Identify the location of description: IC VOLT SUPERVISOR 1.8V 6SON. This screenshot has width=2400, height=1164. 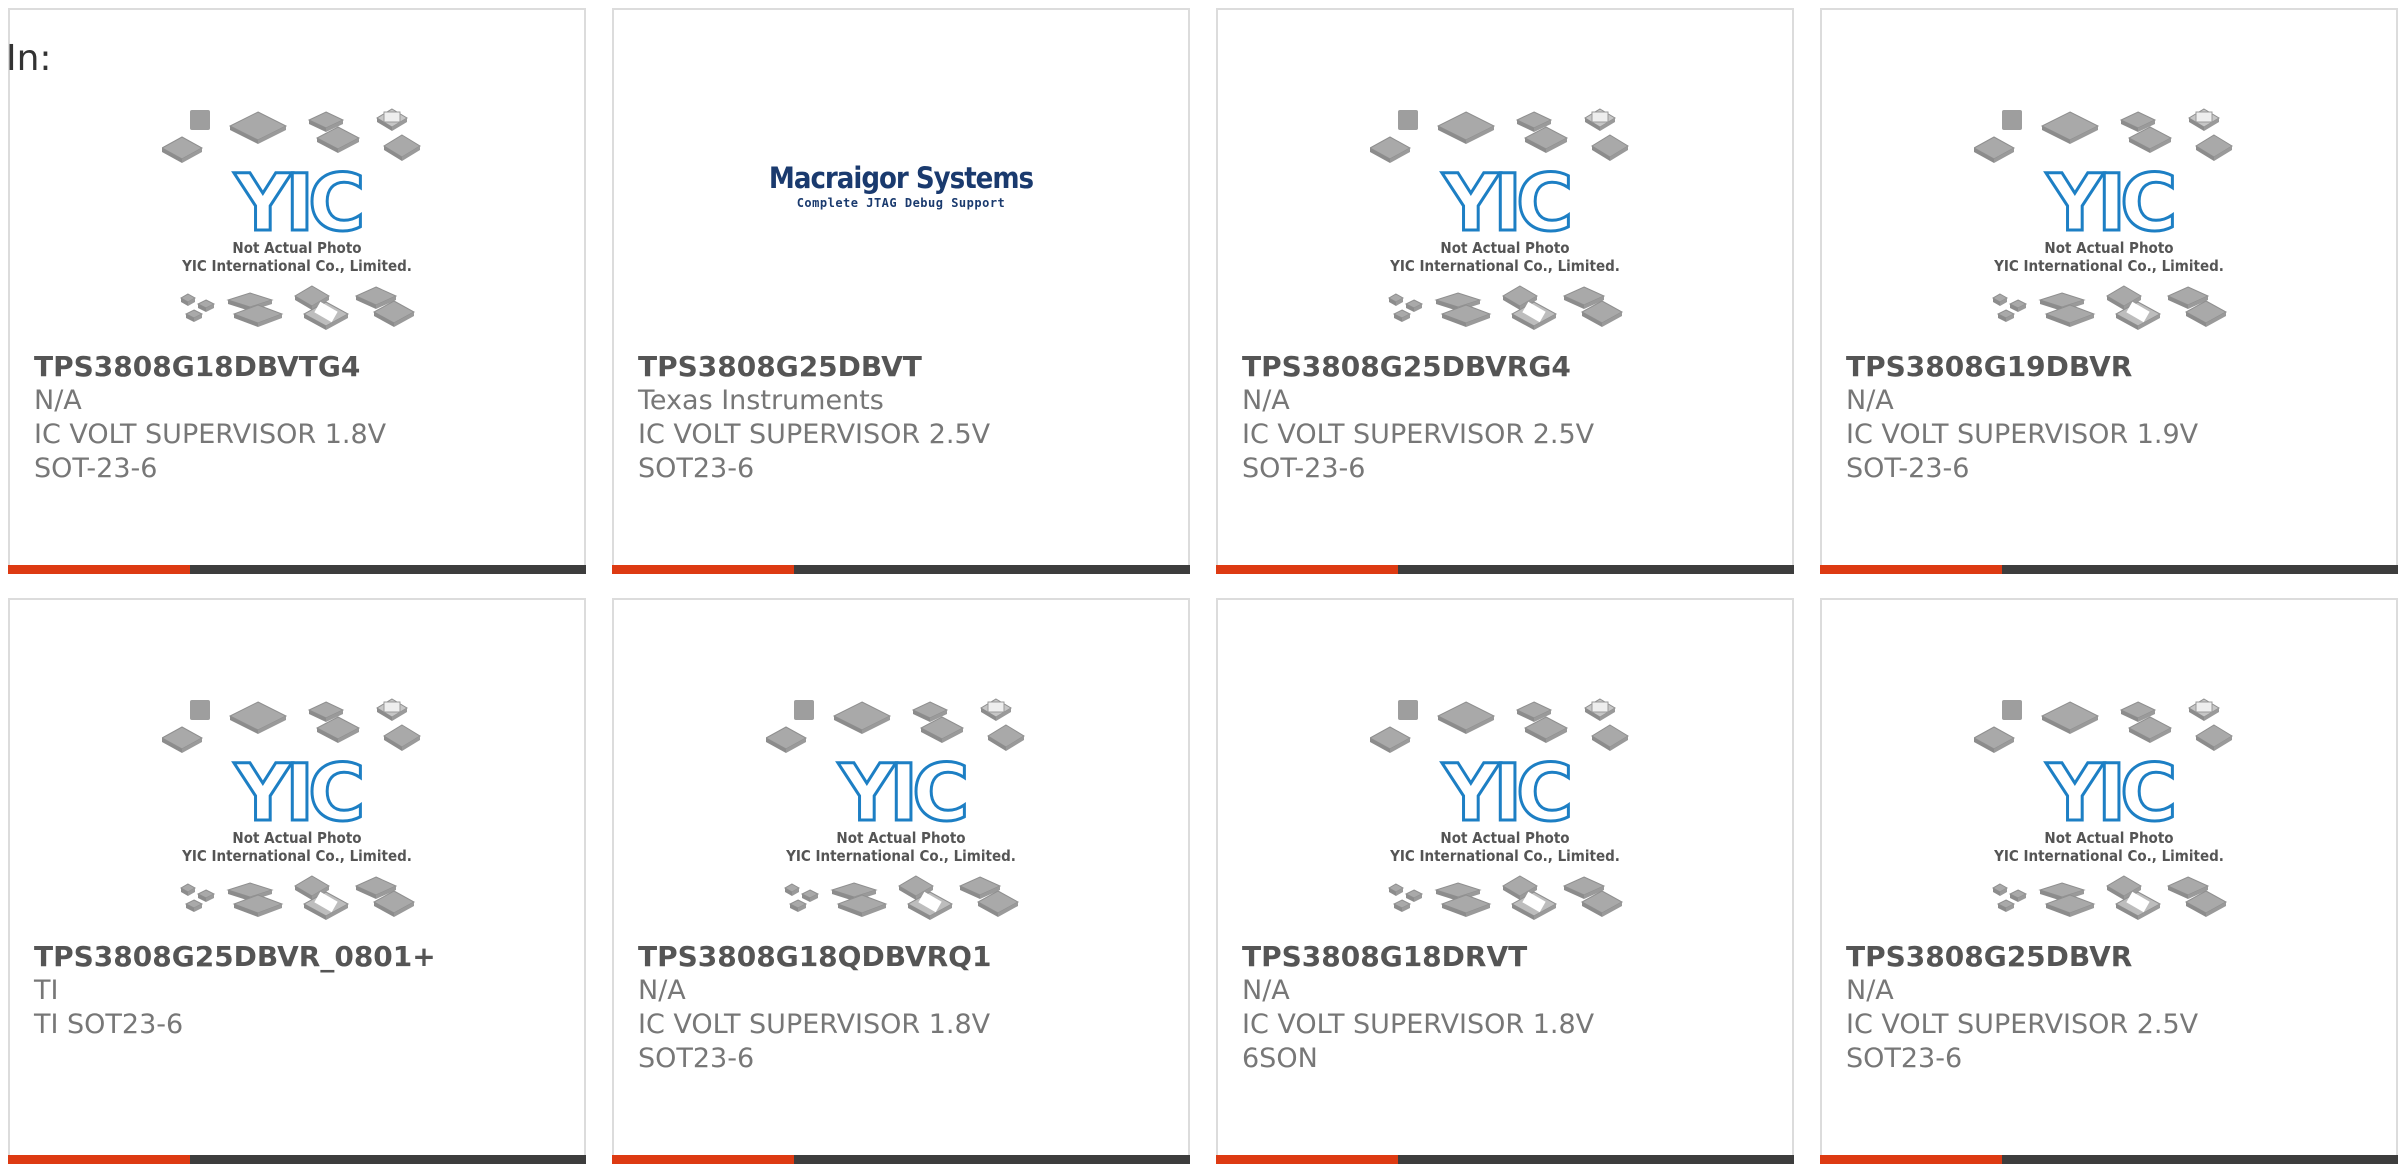
(1418, 1041).